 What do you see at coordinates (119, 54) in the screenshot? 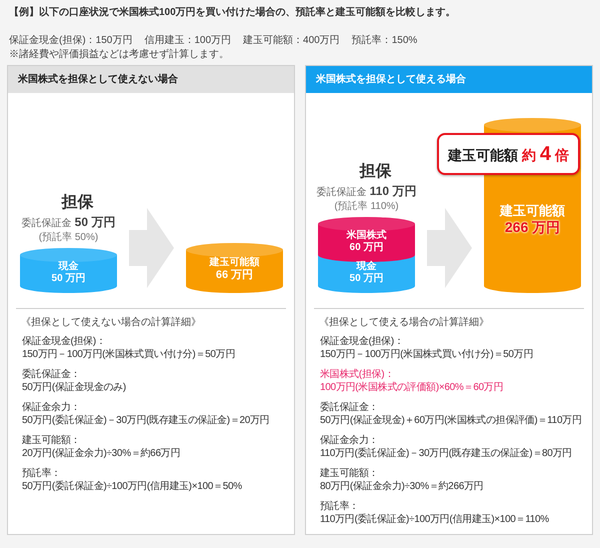
I see `note-text: ※諸経費や評価損益などは考慮せず計算します。` at bounding box center [119, 54].